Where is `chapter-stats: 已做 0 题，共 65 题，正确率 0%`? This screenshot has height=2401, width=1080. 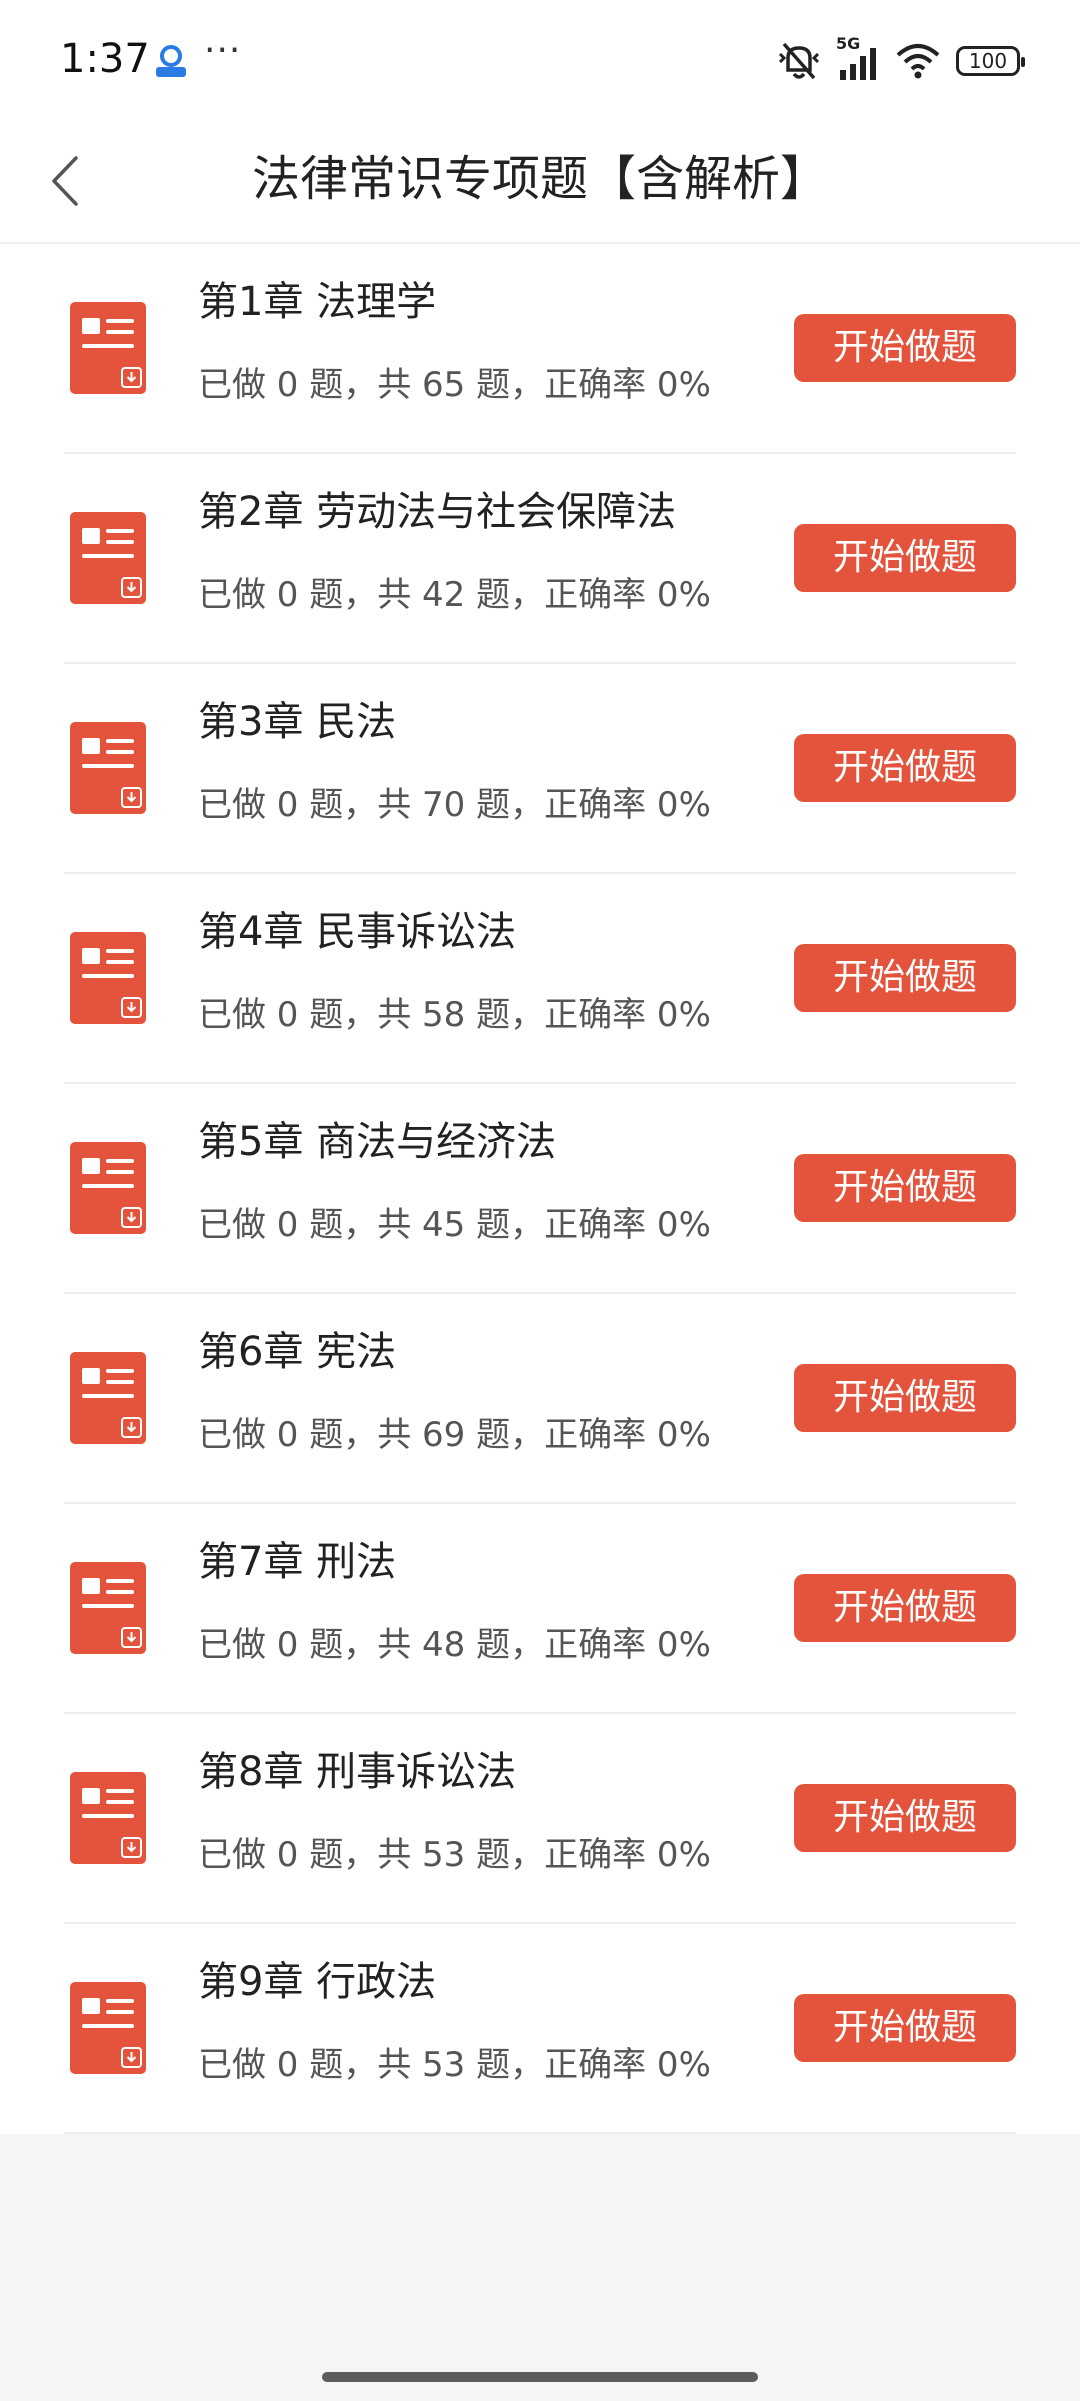 chapter-stats: 已做 0 题，共 65 题，正确率 0% is located at coordinates (454, 385).